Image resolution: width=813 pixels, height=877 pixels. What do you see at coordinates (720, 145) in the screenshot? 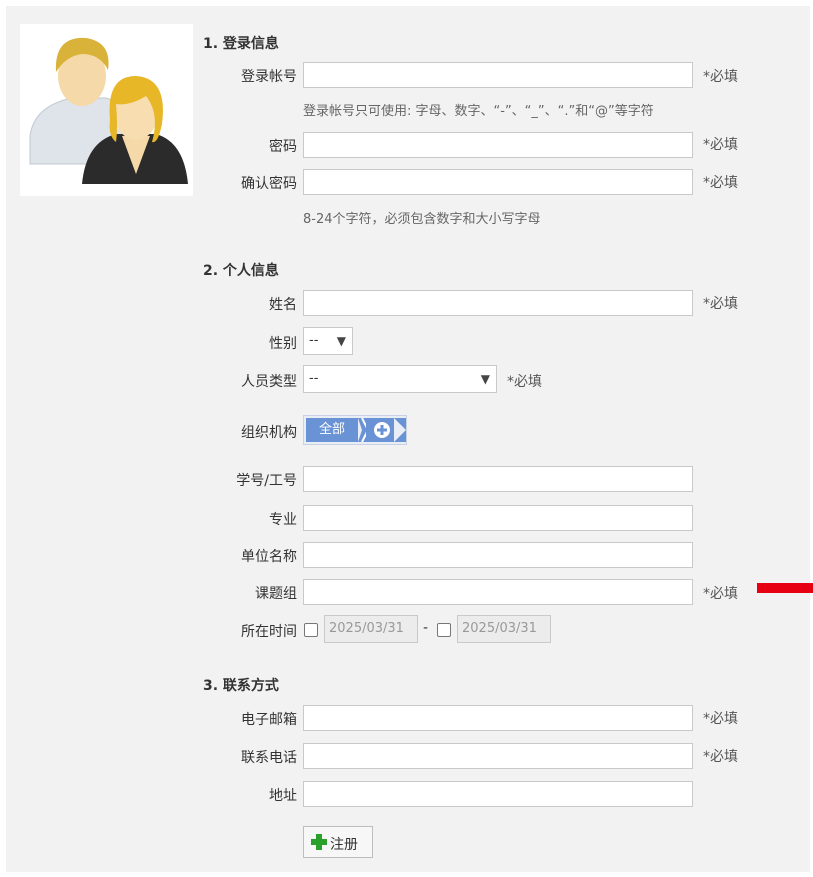
I see `required-password: *必填` at bounding box center [720, 145].